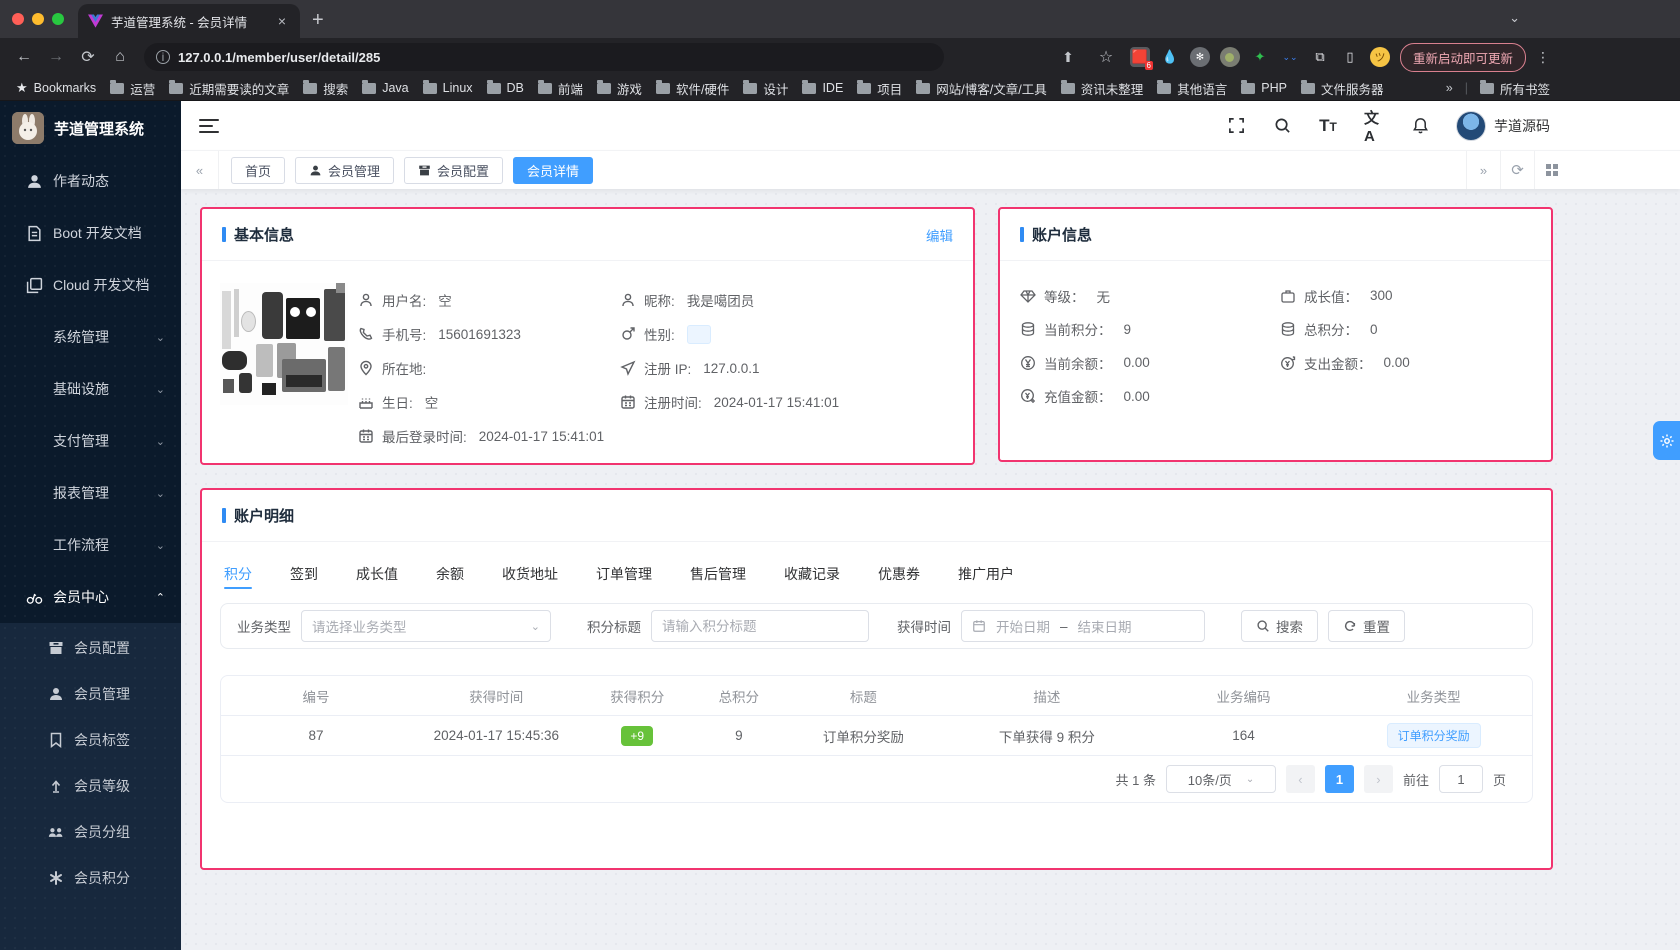 The image size is (1680, 950). What do you see at coordinates (1068, 57) in the screenshot?
I see `share-icon: ⬆` at bounding box center [1068, 57].